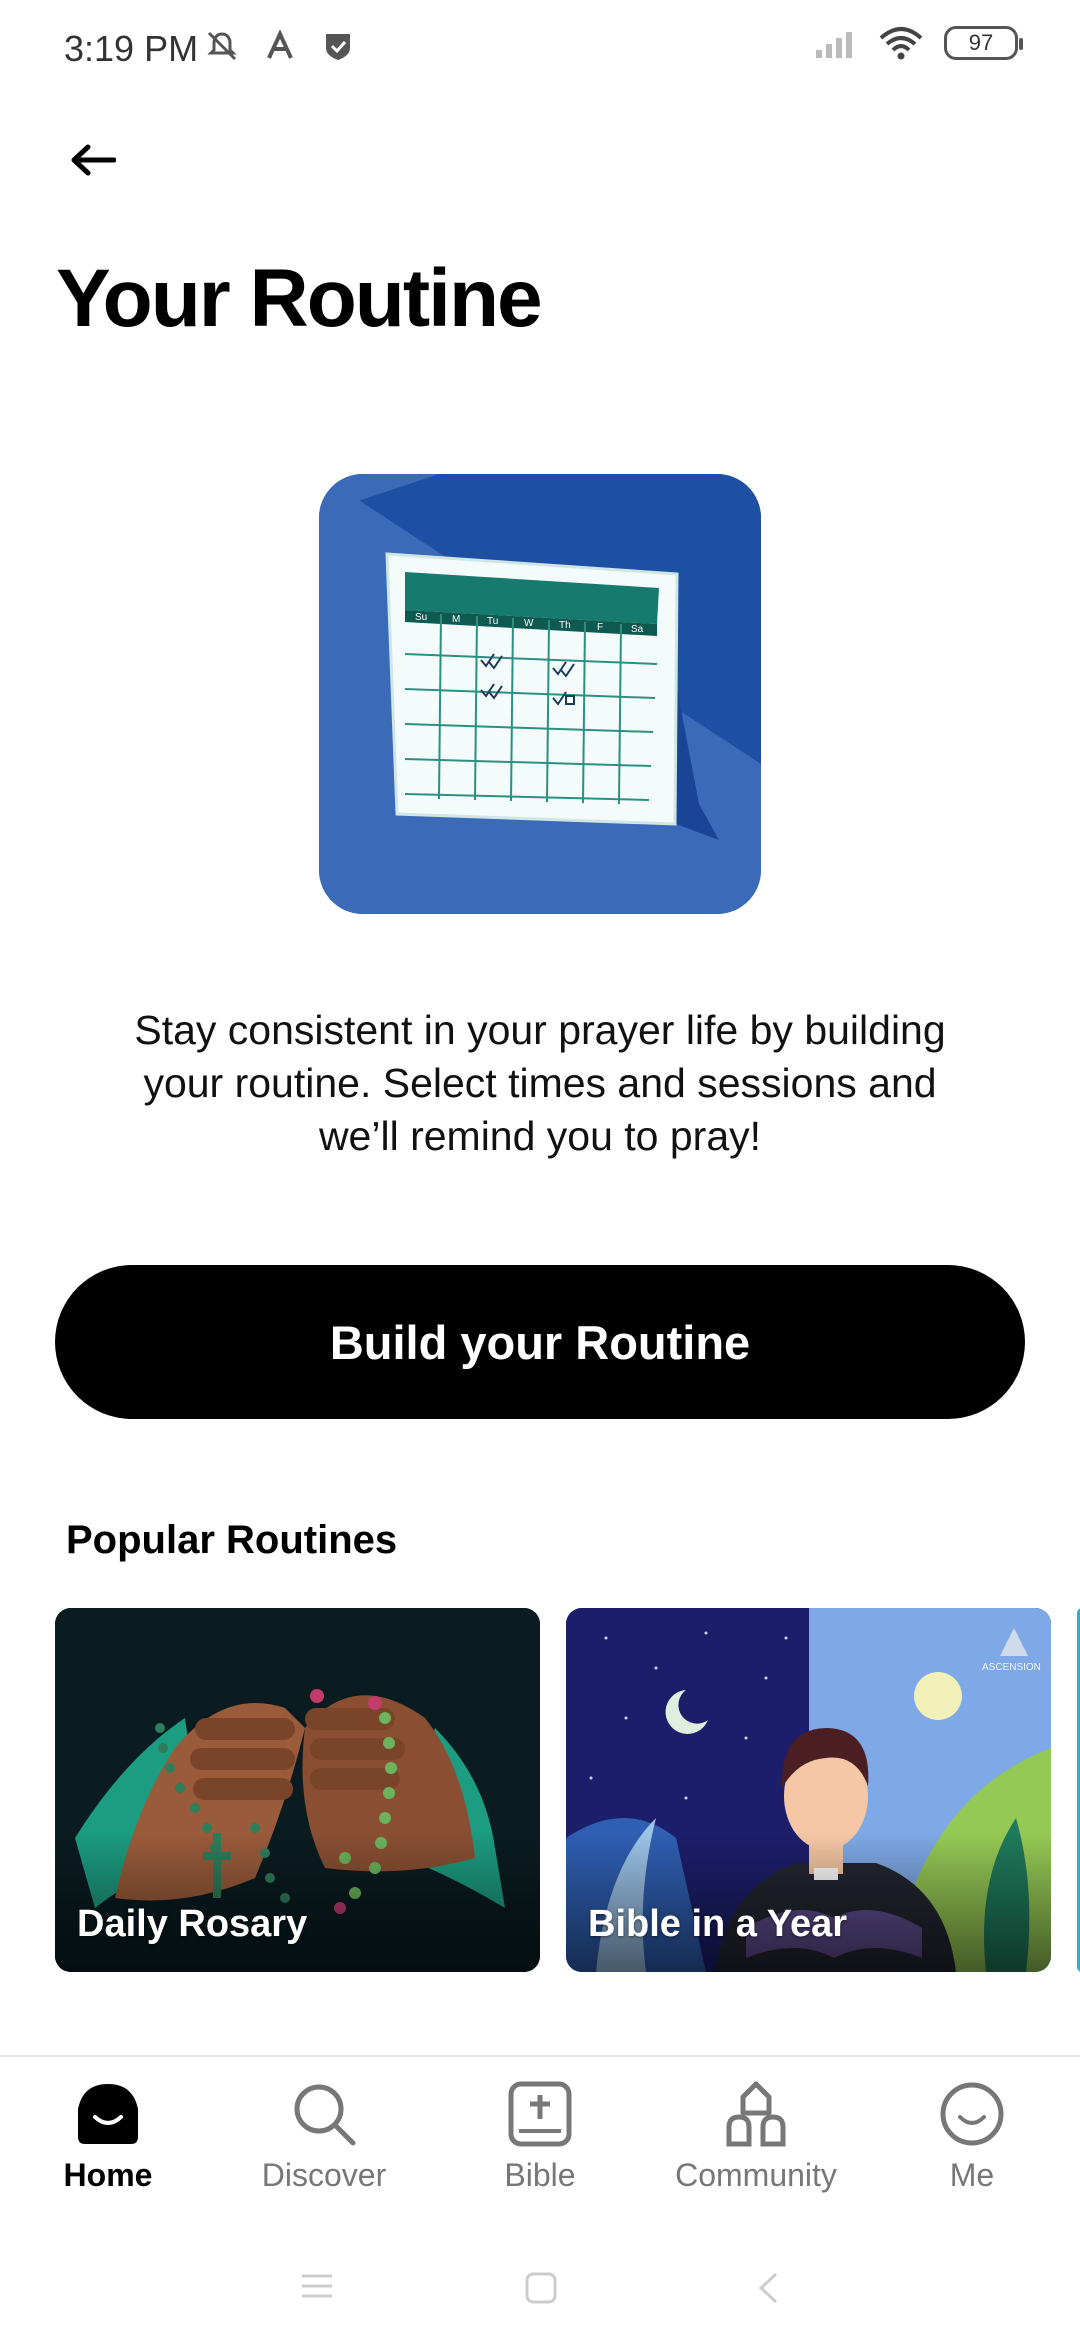  I want to click on shield-icon, so click(338, 47).